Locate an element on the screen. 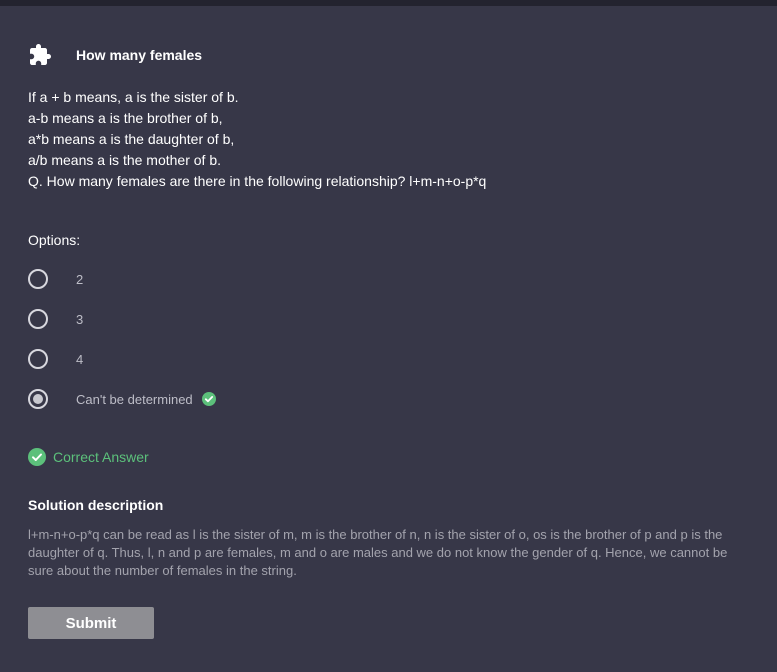 The image size is (777, 672). option-cant-be-determined: Can't be determined is located at coordinates (122, 399).